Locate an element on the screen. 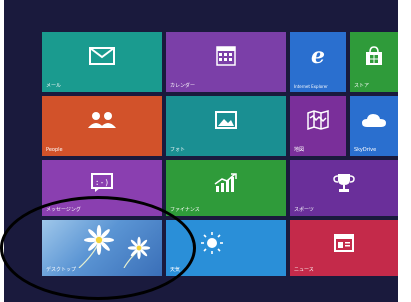 The image size is (411, 302). tile-label: メール is located at coordinates (54, 86).